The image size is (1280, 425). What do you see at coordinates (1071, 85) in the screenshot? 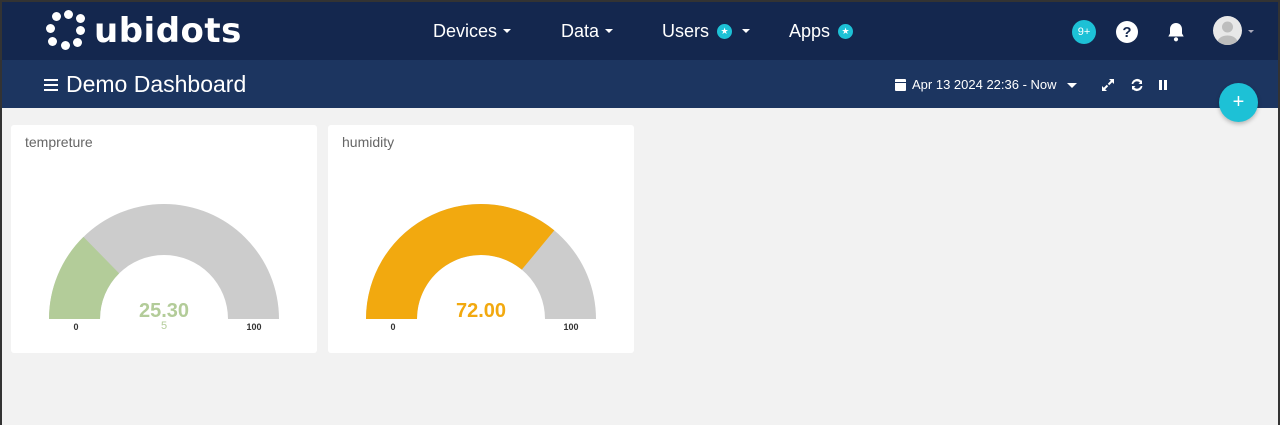
I see `caret-down-icon` at bounding box center [1071, 85].